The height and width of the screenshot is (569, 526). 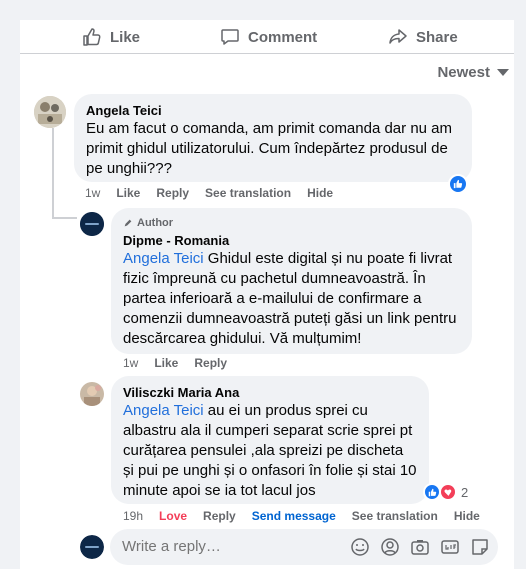 I want to click on like-action-button: Like, so click(x=111, y=37).